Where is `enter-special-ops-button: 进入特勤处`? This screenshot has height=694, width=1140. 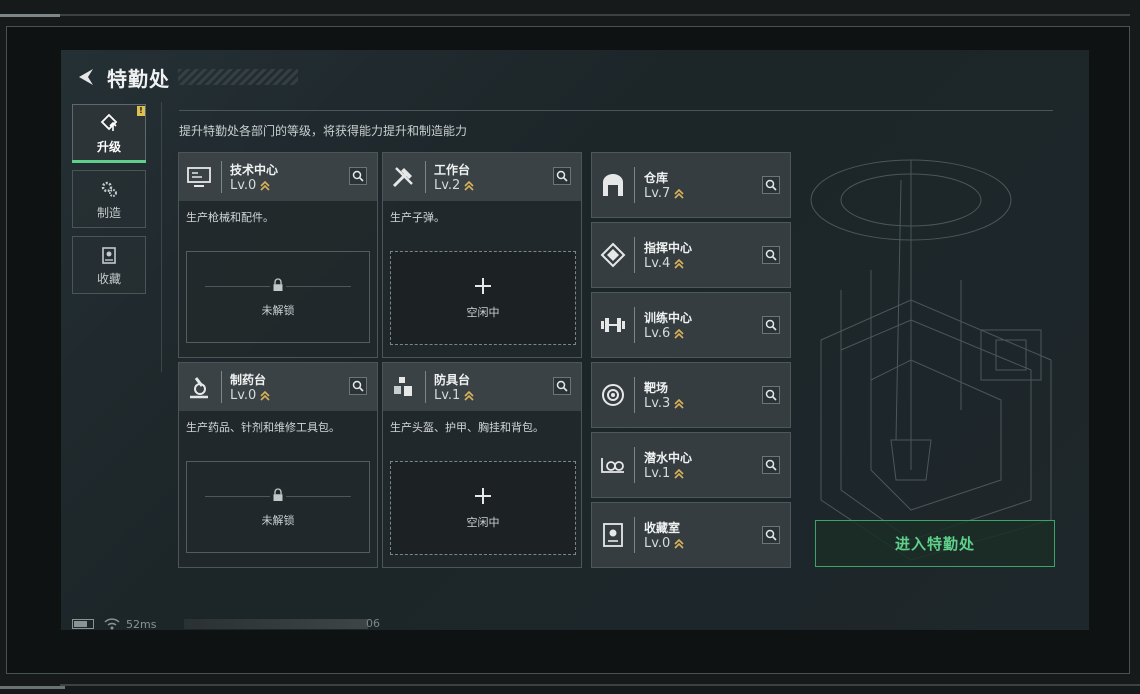 enter-special-ops-button: 进入特勤处 is located at coordinates (935, 543).